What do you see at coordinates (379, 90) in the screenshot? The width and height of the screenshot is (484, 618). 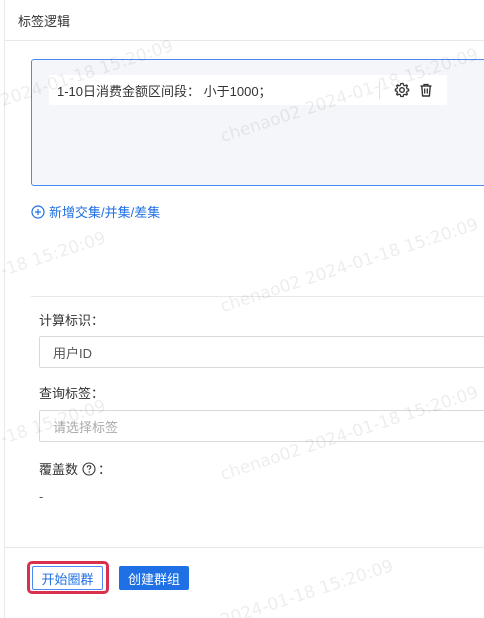 I see `rule-separator` at bounding box center [379, 90].